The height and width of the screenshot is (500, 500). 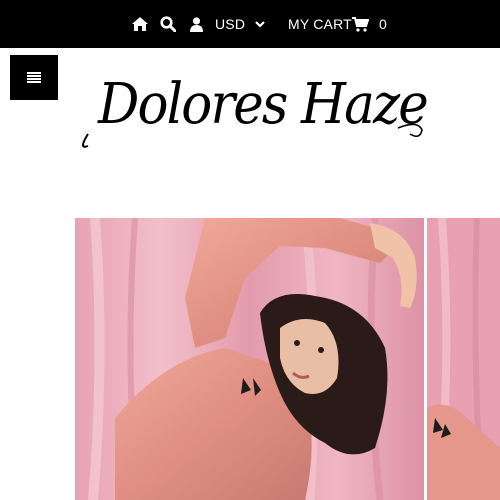 I want to click on chevron-down-icon, so click(x=260, y=24).